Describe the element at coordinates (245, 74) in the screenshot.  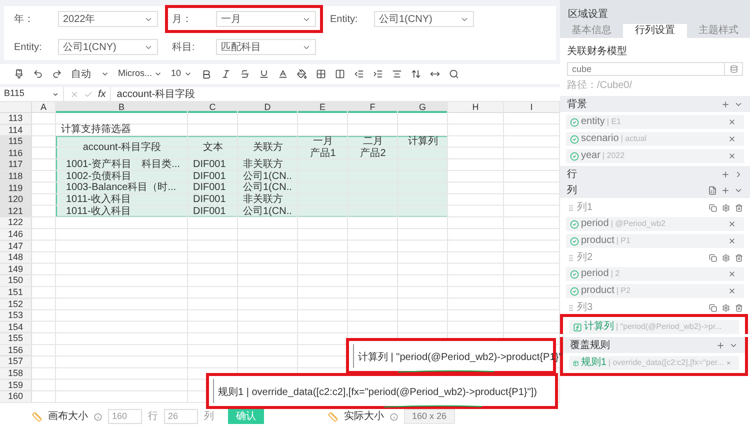
I see `strikethrough-icon` at that location.